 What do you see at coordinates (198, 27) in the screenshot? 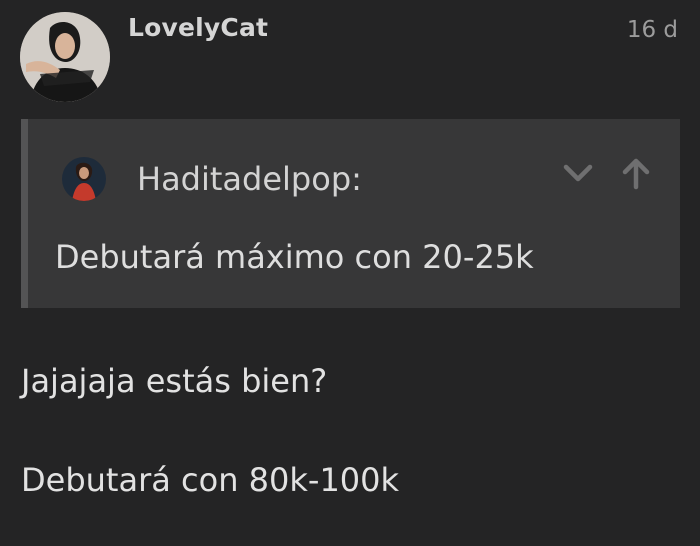
I see `author-username: LovelyCat` at bounding box center [198, 27].